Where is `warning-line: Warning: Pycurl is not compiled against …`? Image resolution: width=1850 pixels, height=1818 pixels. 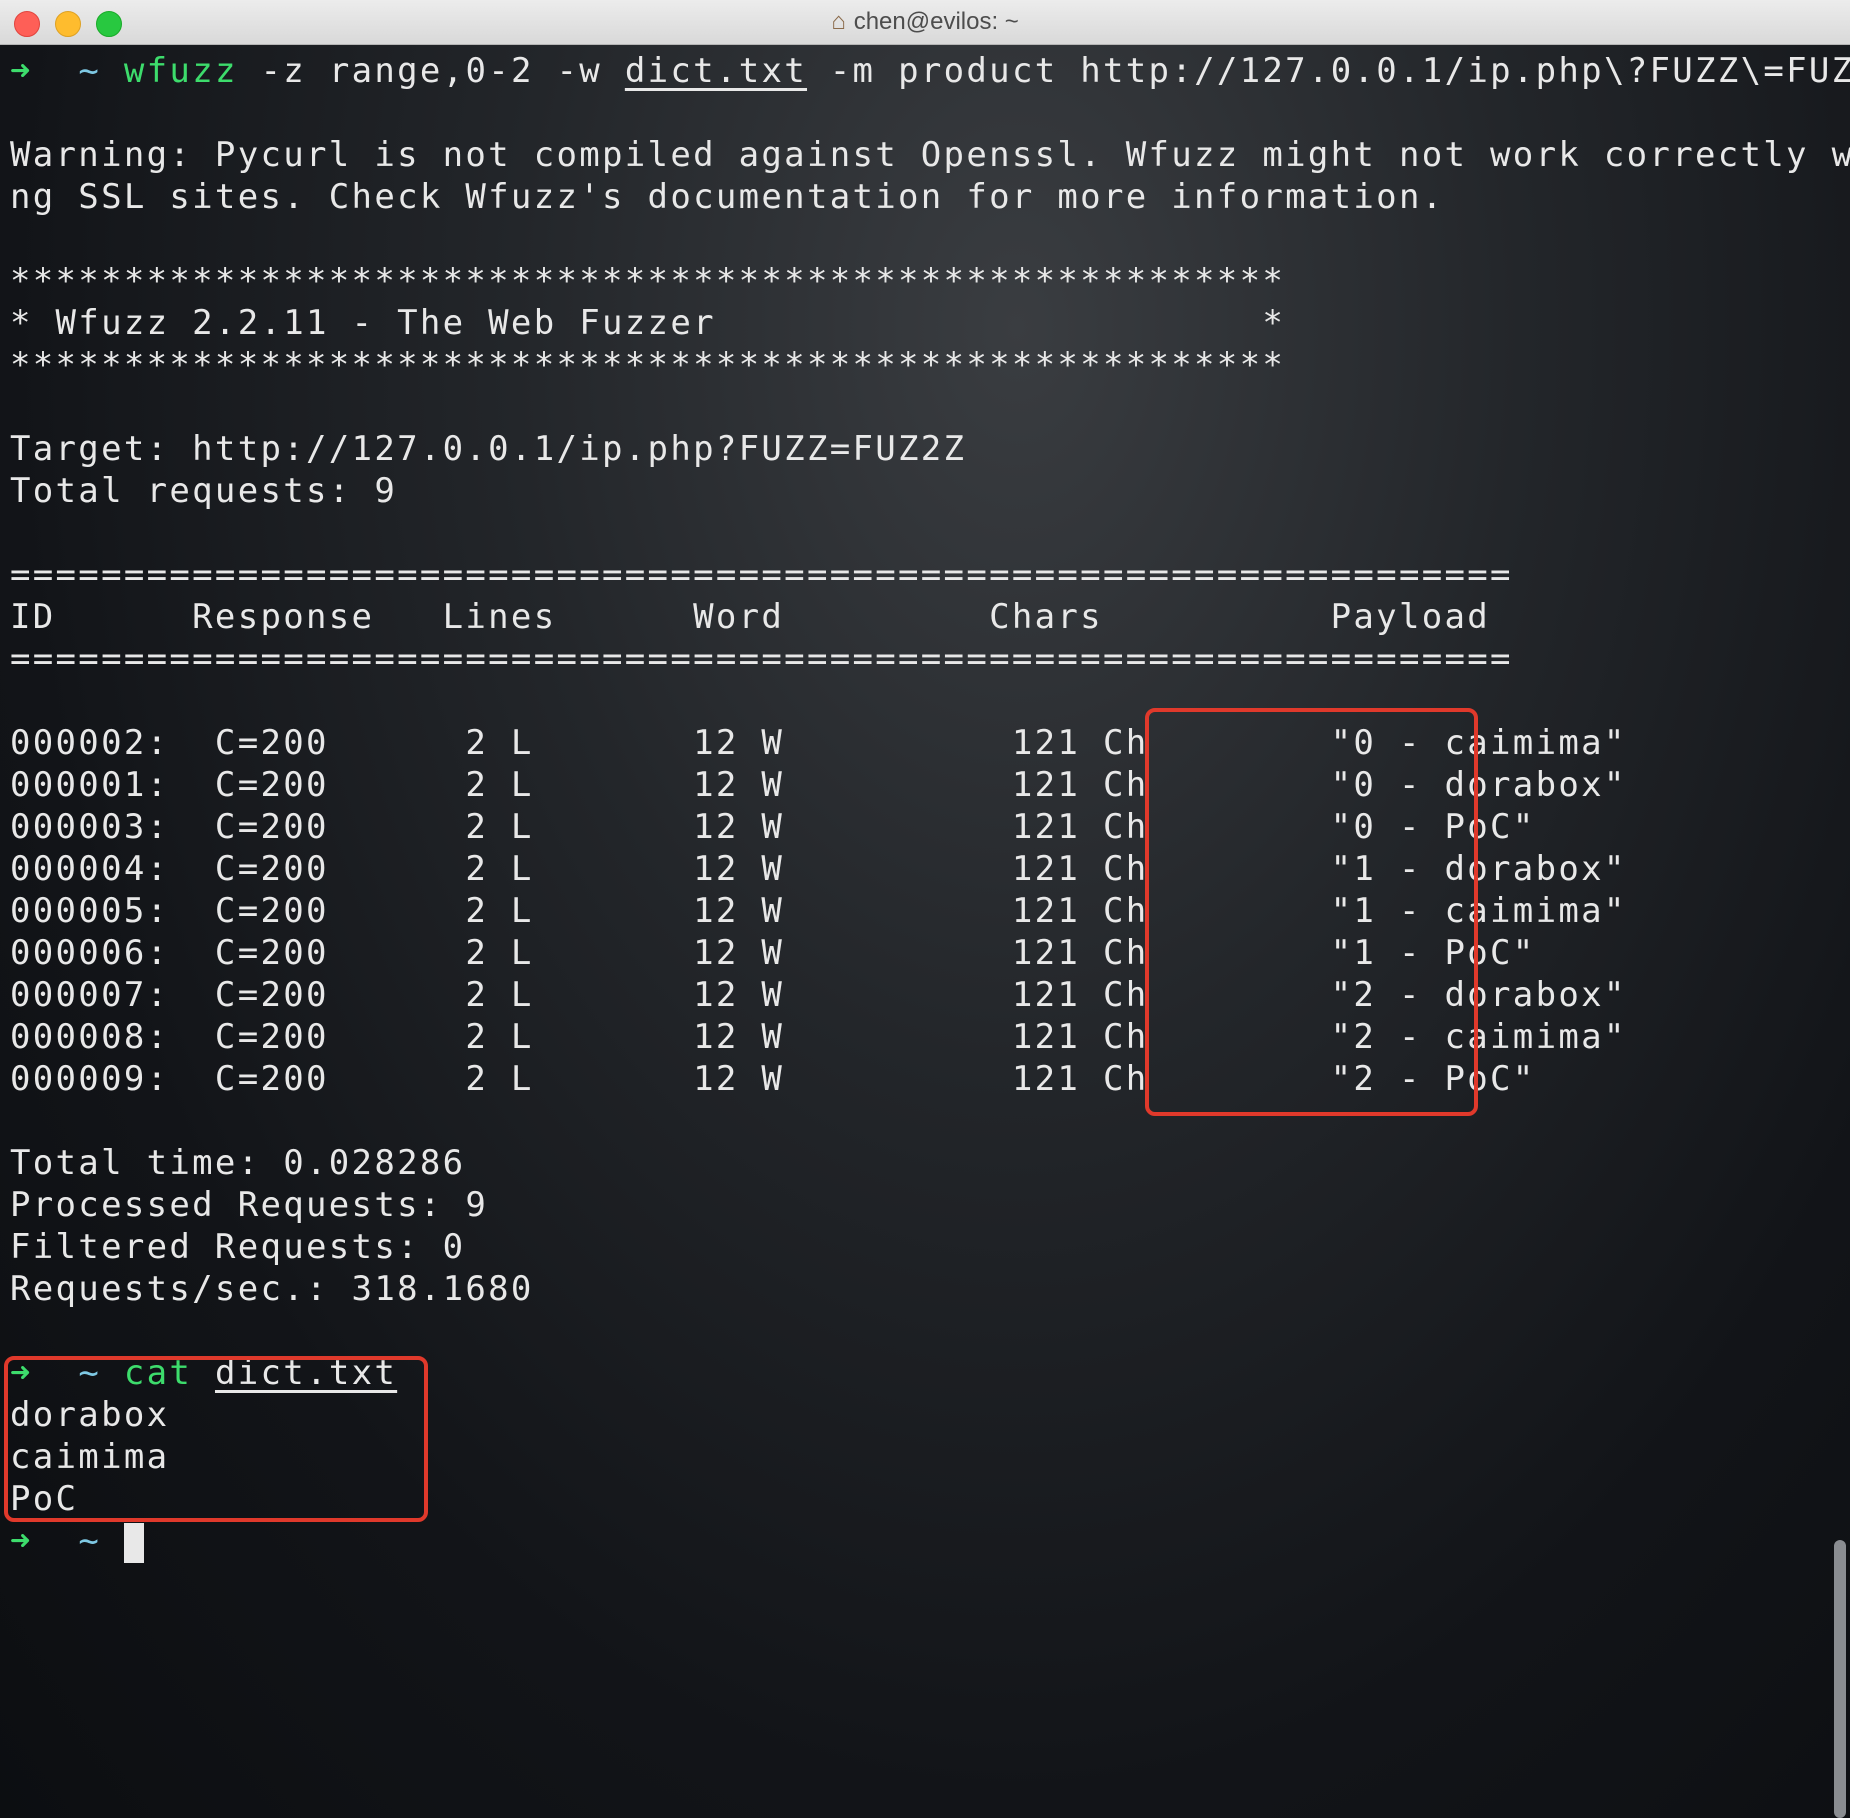 warning-line: Warning: Pycurl is not compiled against … is located at coordinates (930, 155).